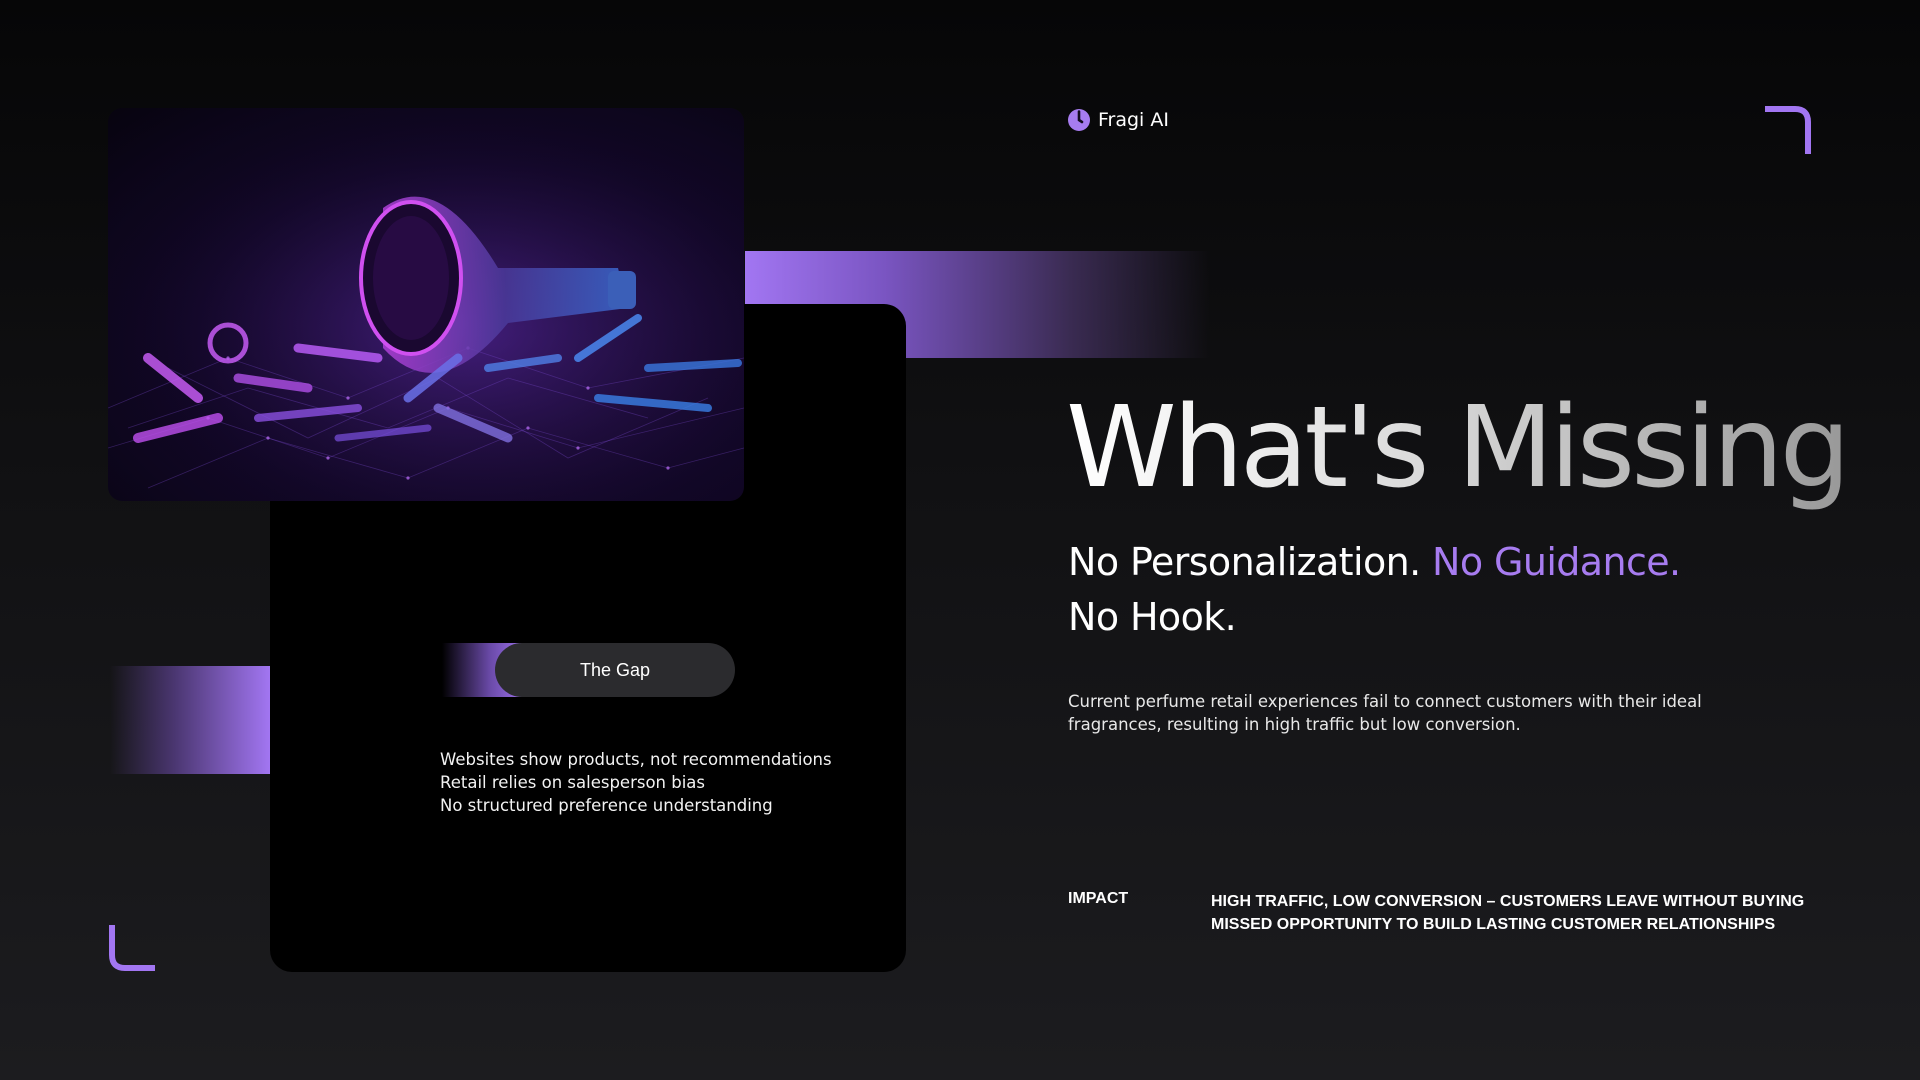 The image size is (1920, 1080). What do you see at coordinates (1152, 617) in the screenshot?
I see `subhead-part-3: No Hook.` at bounding box center [1152, 617].